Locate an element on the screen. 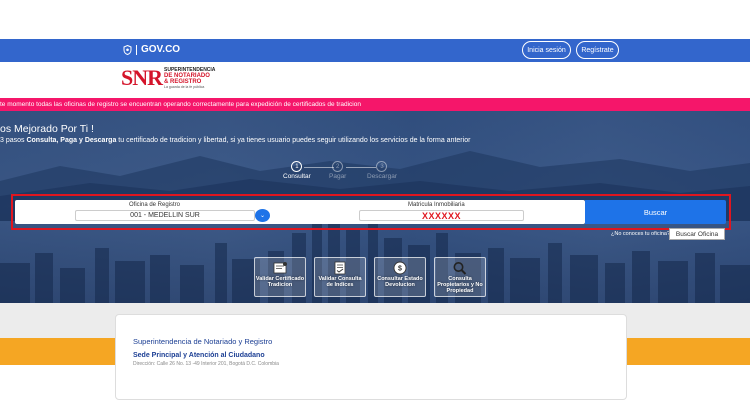 This screenshot has height=400, width=750. tile-label: Validar Certificado Tradicion is located at coordinates (280, 282).